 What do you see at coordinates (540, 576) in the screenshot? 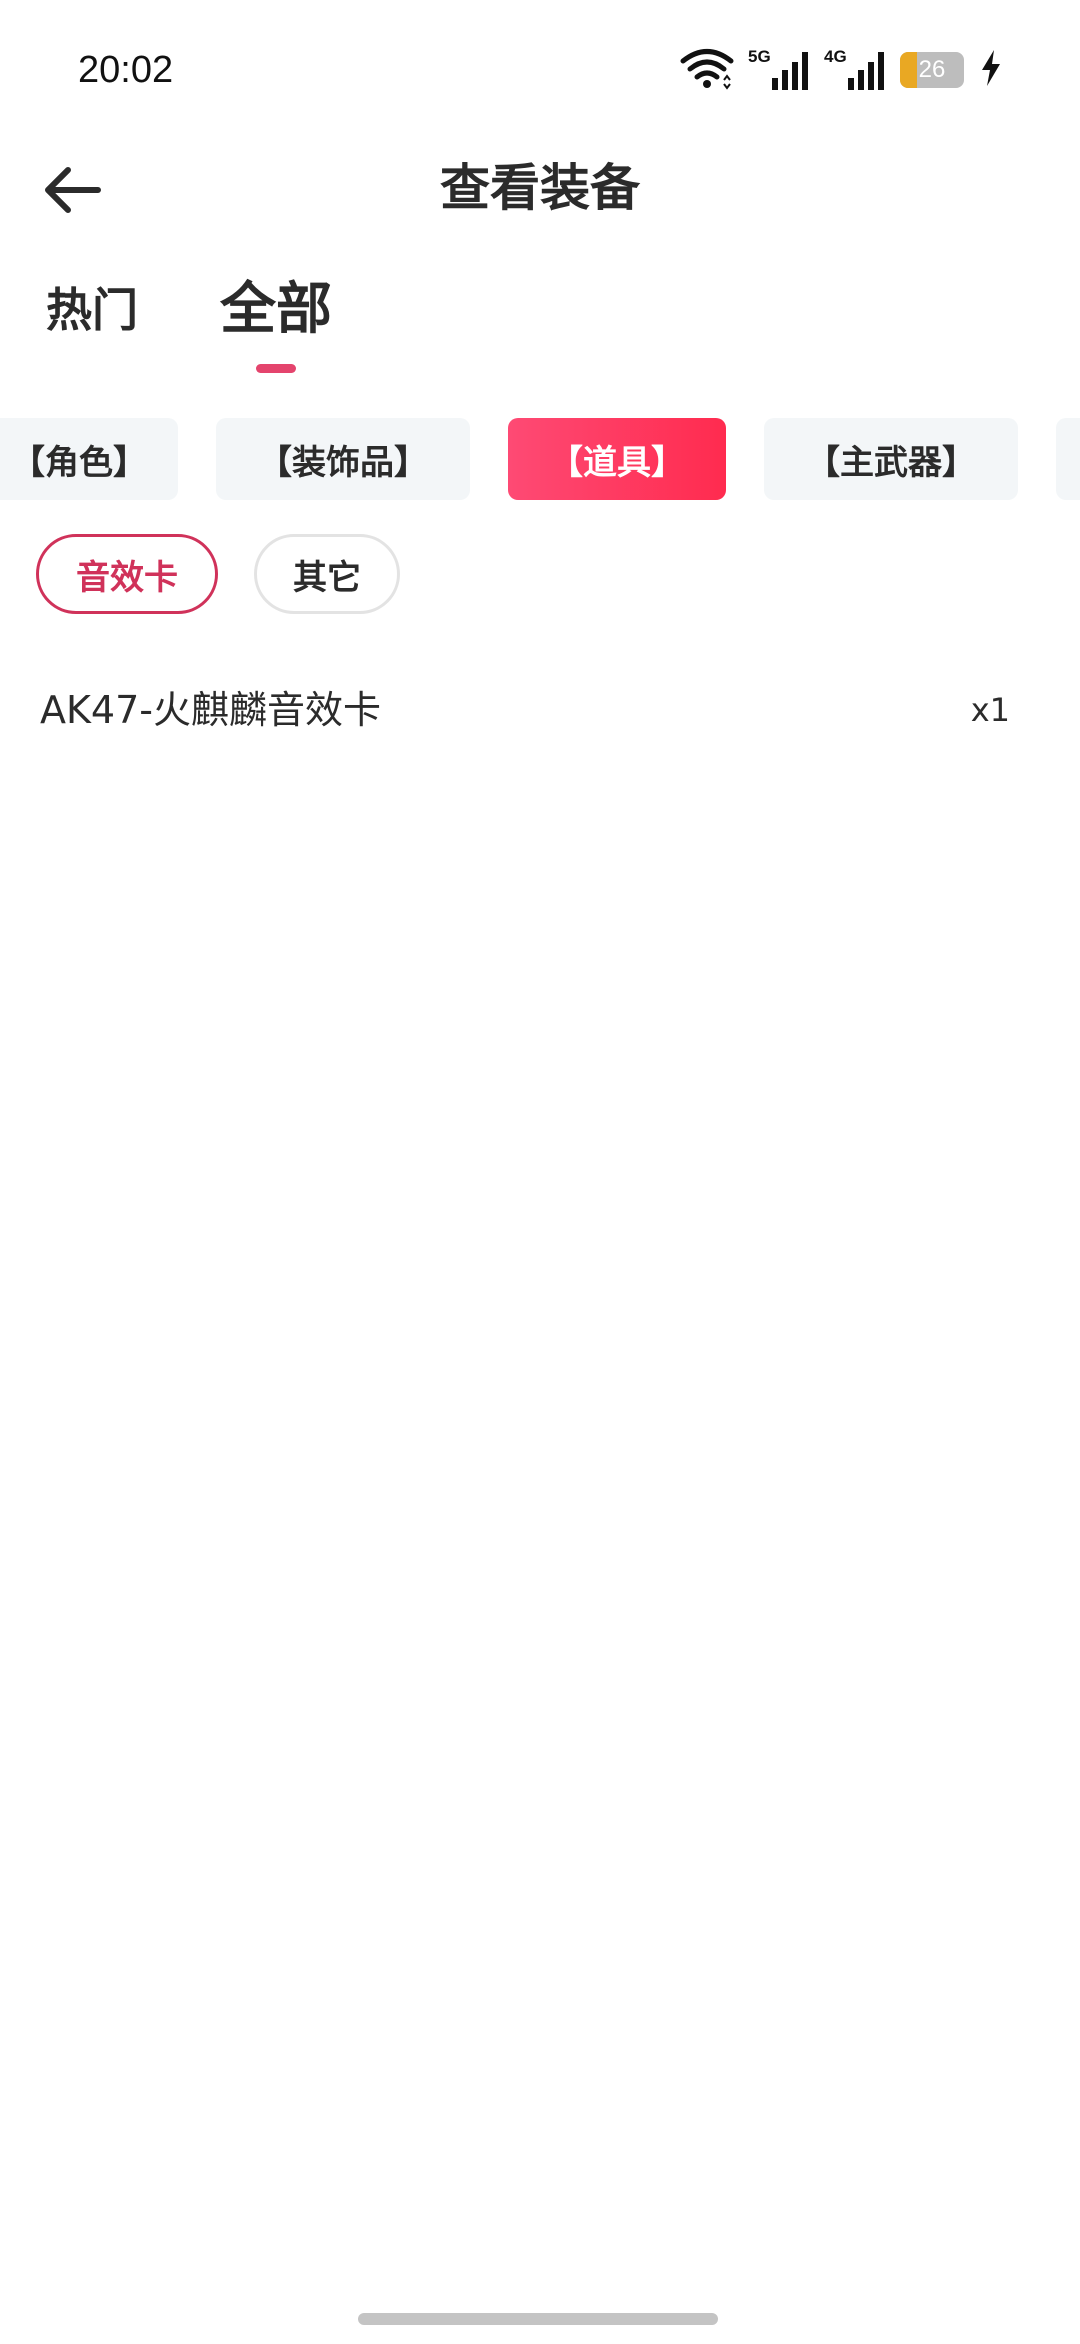
I see `sub-filter-row: 音效卡 其它` at bounding box center [540, 576].